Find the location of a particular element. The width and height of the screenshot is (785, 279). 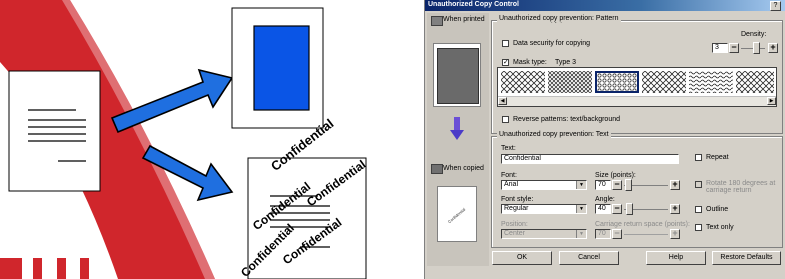

density-label: Density: is located at coordinates (754, 34).